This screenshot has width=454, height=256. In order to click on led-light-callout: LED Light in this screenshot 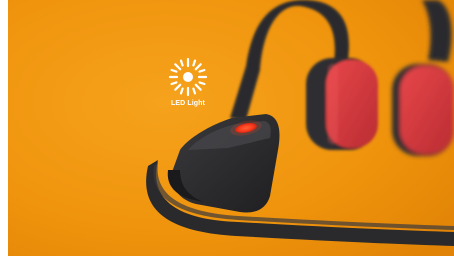, I will do `click(188, 81)`.